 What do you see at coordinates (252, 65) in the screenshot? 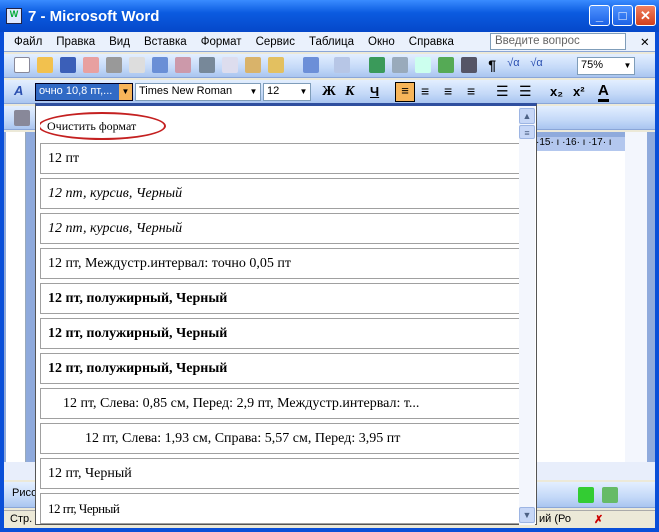
I see `paste-icon` at bounding box center [252, 65].